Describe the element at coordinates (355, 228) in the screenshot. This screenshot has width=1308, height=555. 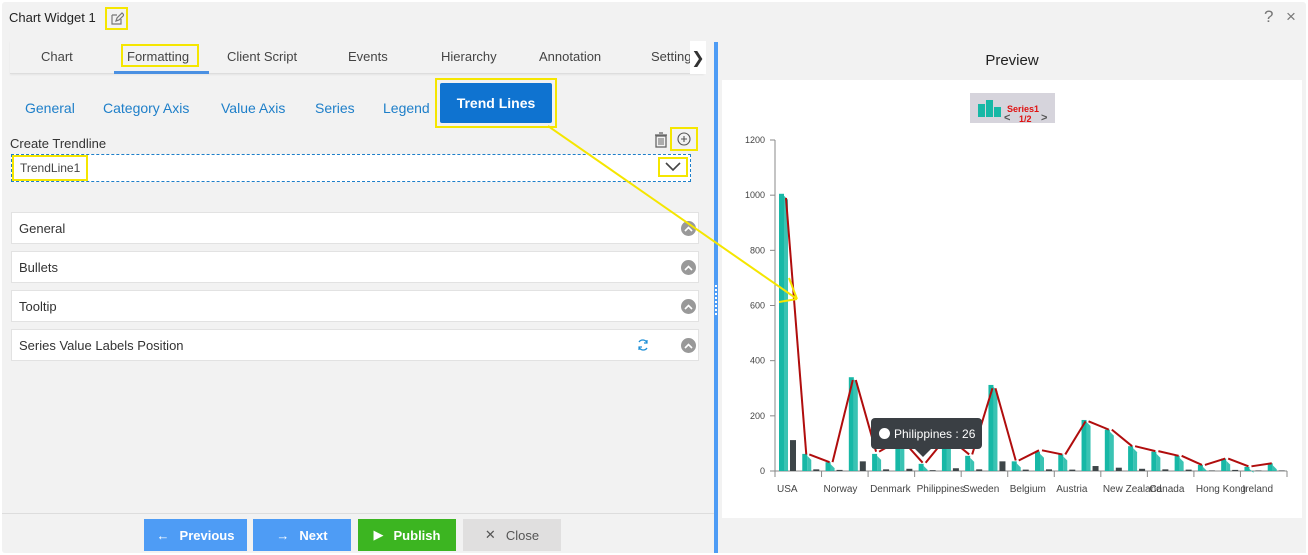
I see `accordion-general: General` at that location.